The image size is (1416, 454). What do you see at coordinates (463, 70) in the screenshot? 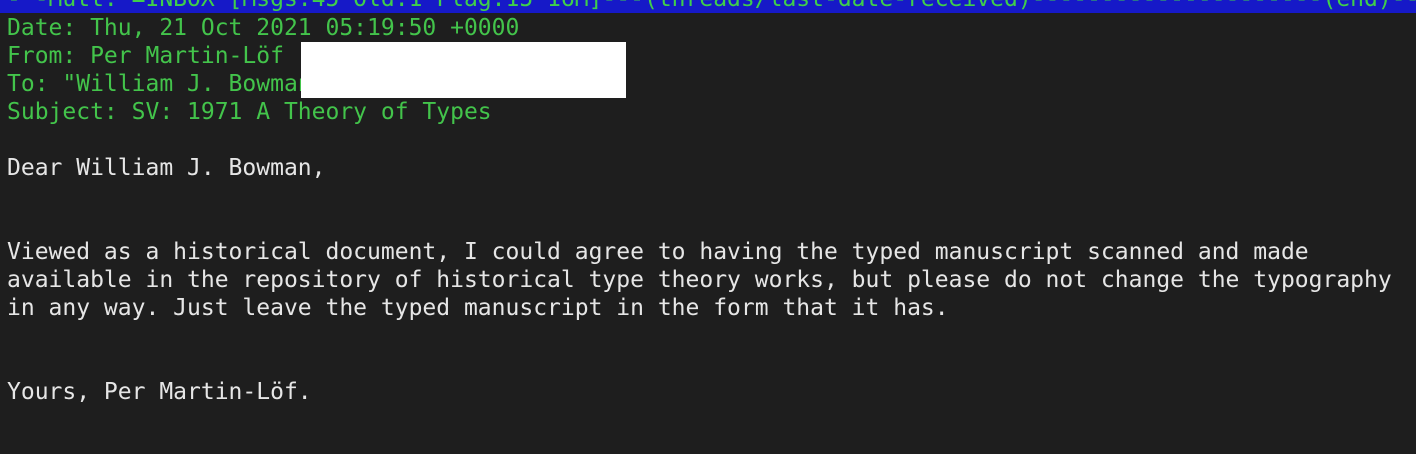
I see `redaction-block-email` at bounding box center [463, 70].